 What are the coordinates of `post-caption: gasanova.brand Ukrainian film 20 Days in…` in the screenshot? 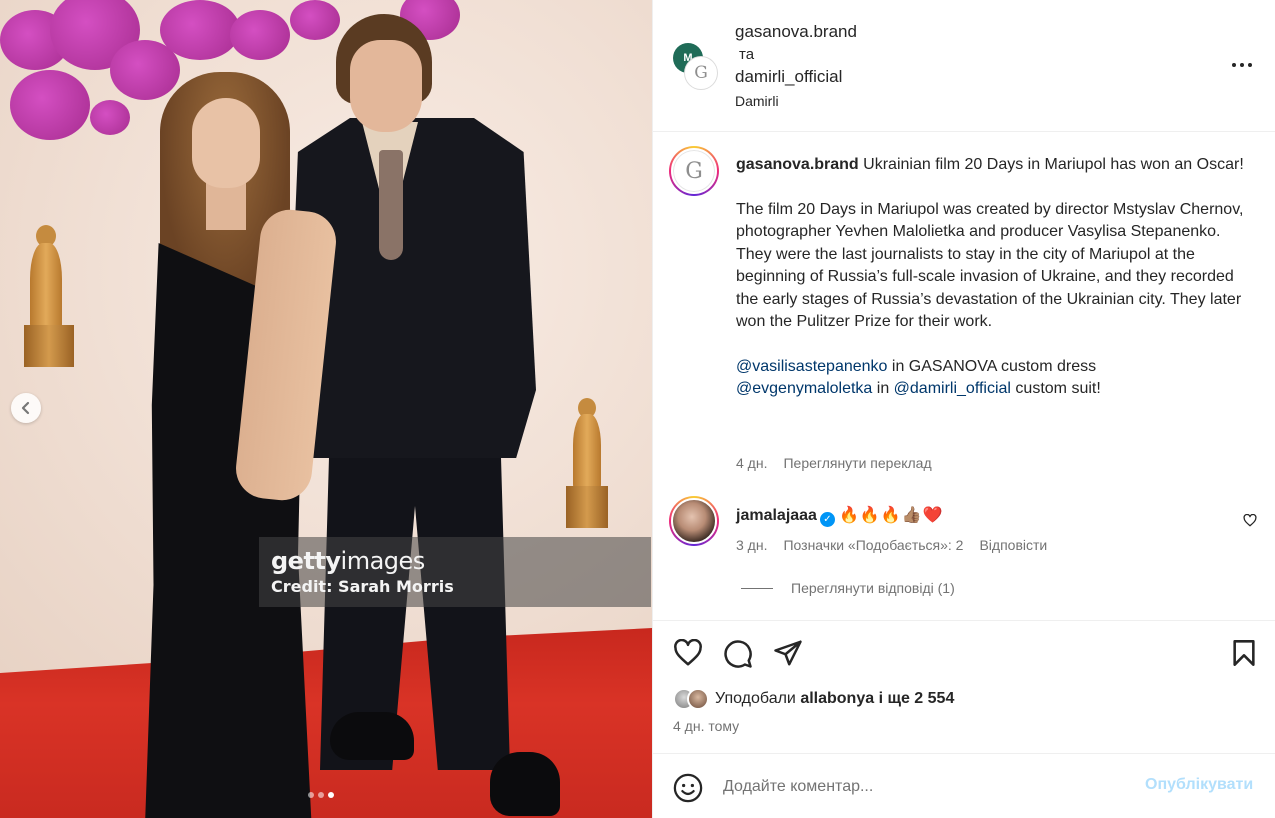 It's located at (996, 277).